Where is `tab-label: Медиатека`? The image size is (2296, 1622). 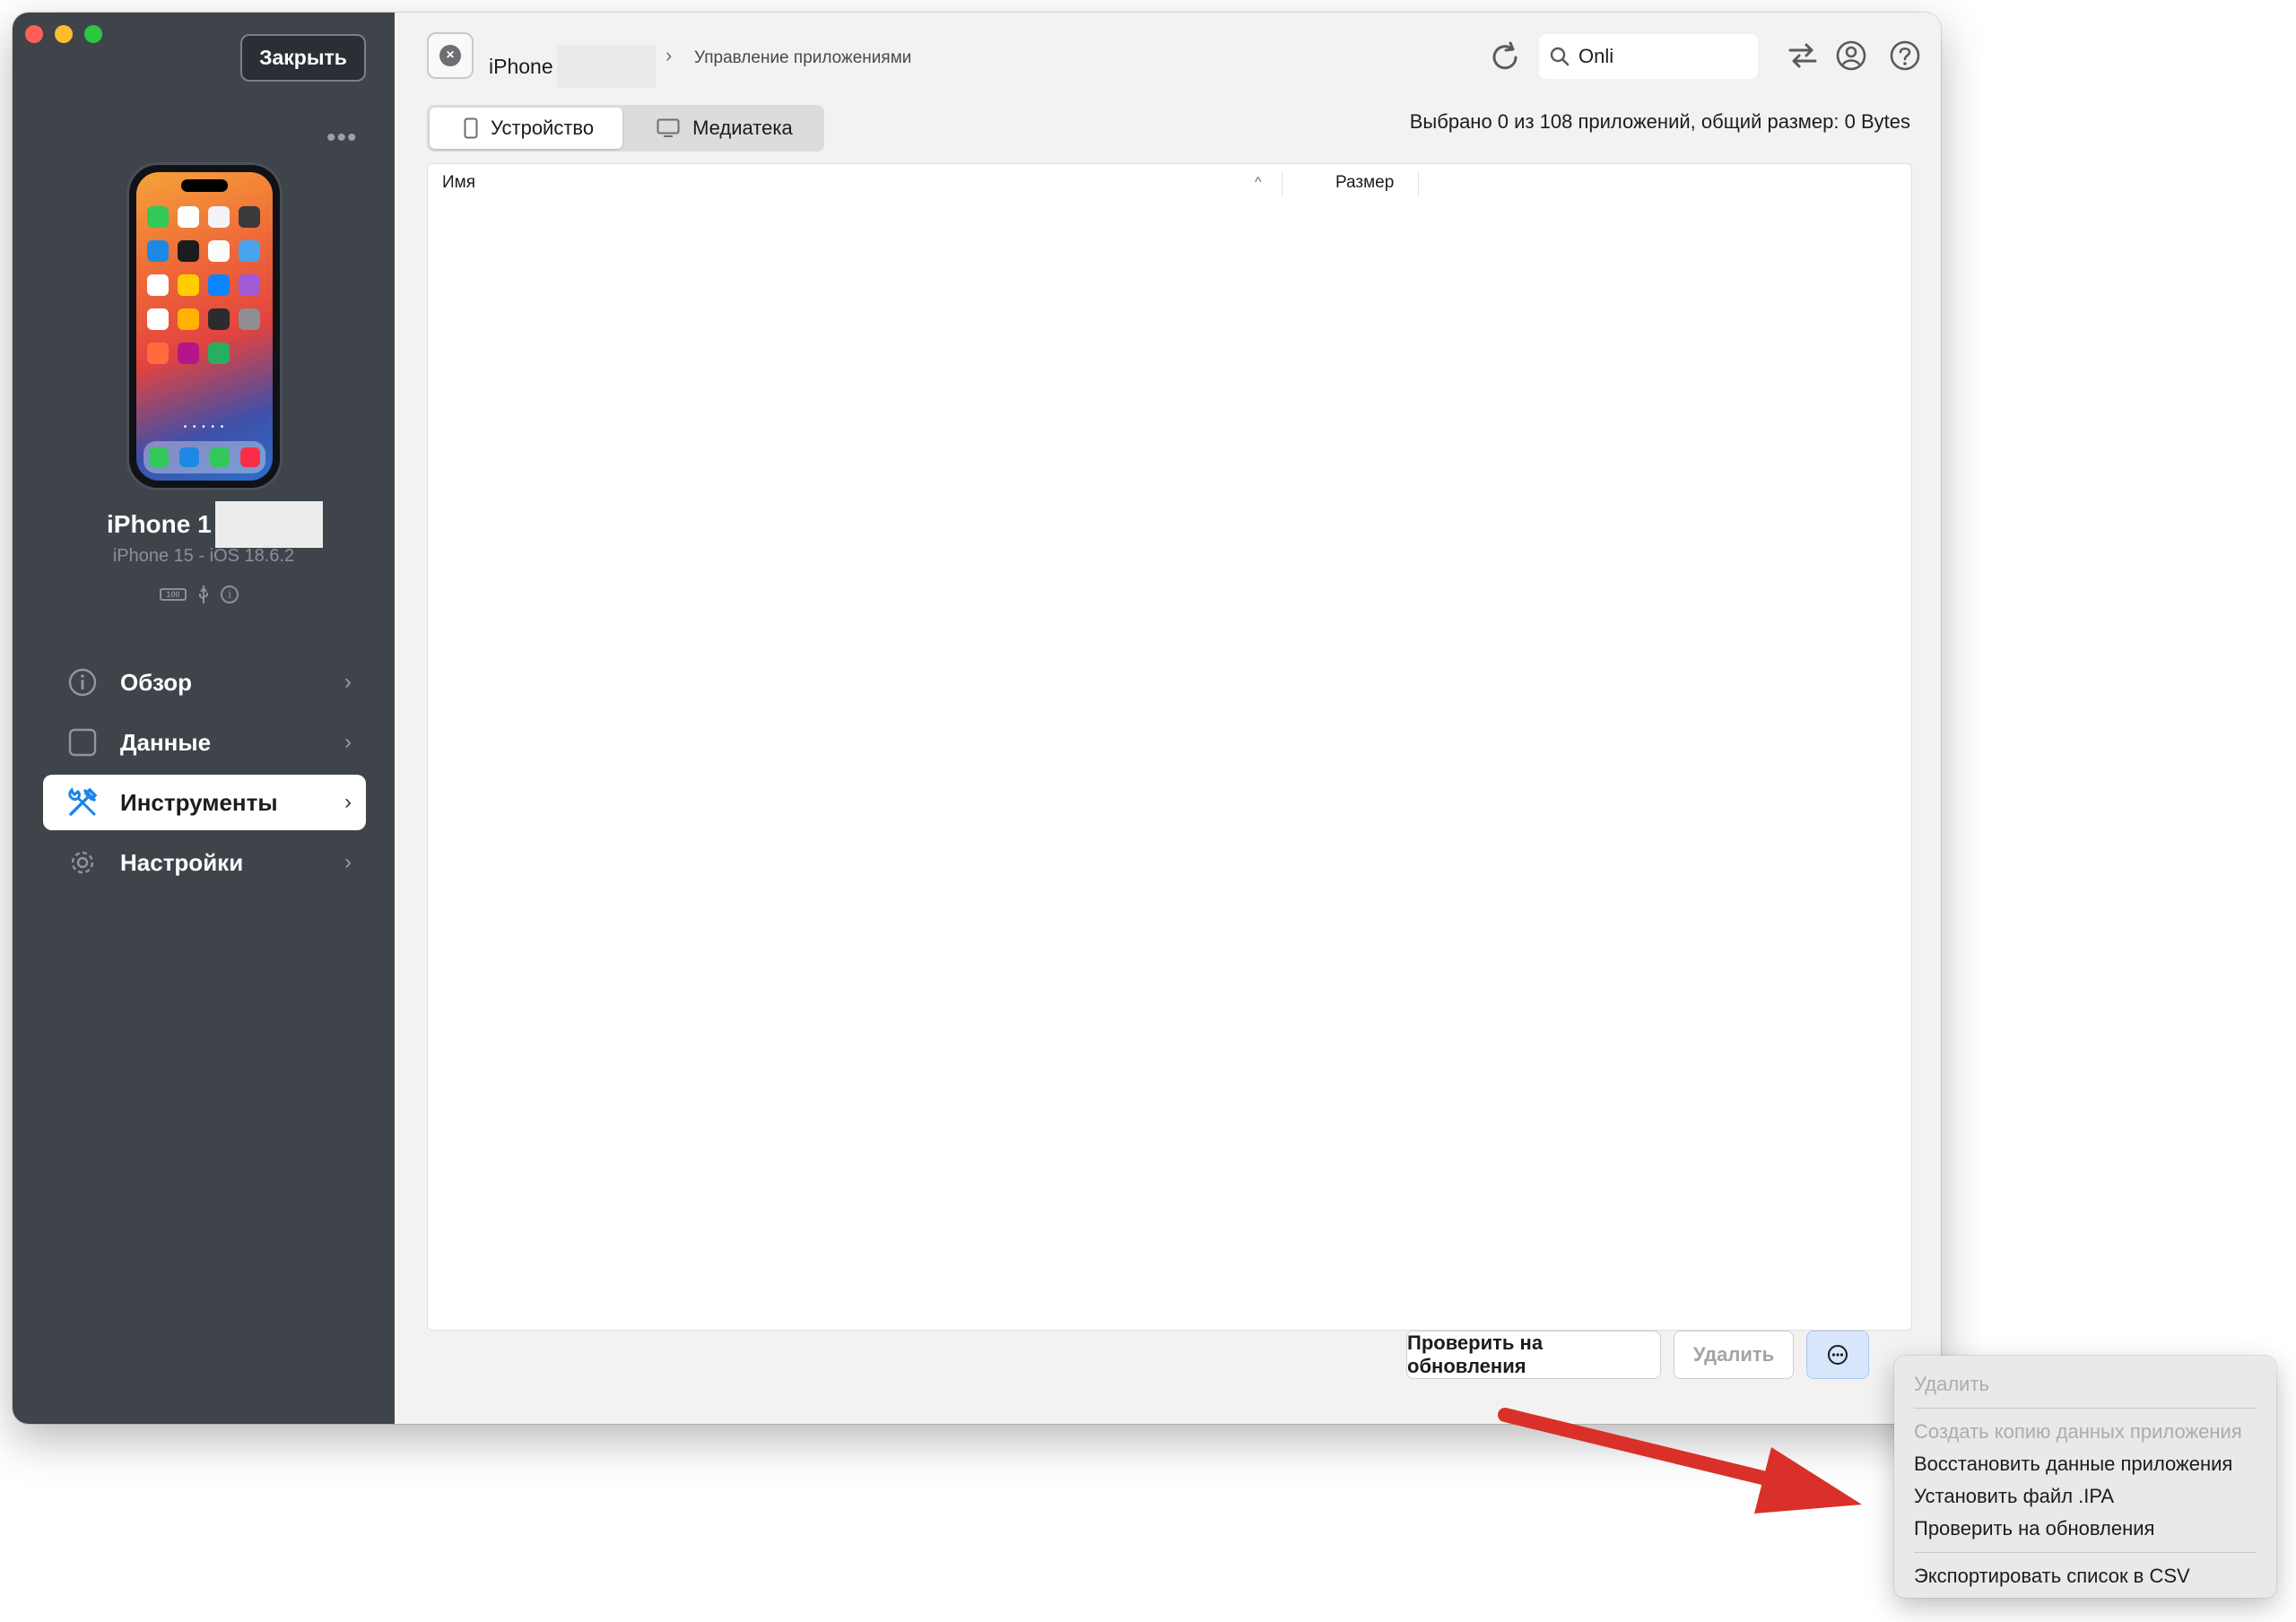
tab-label: Медиатека is located at coordinates (742, 128).